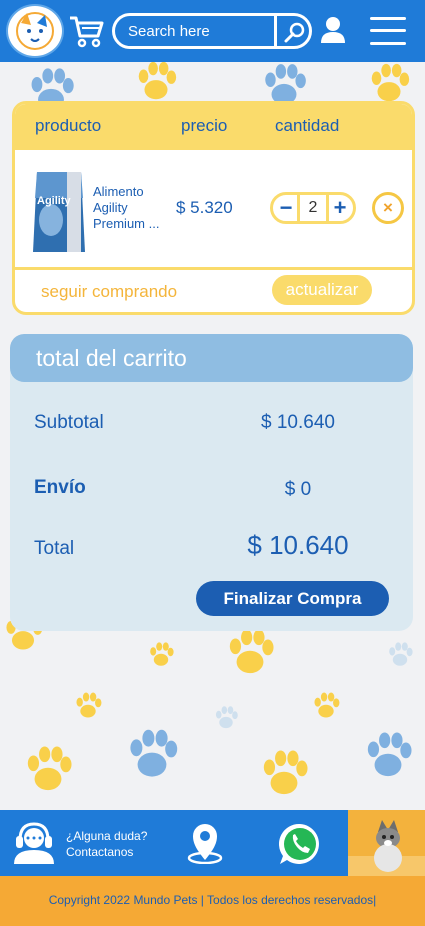  I want to click on search-input, so click(195, 31).